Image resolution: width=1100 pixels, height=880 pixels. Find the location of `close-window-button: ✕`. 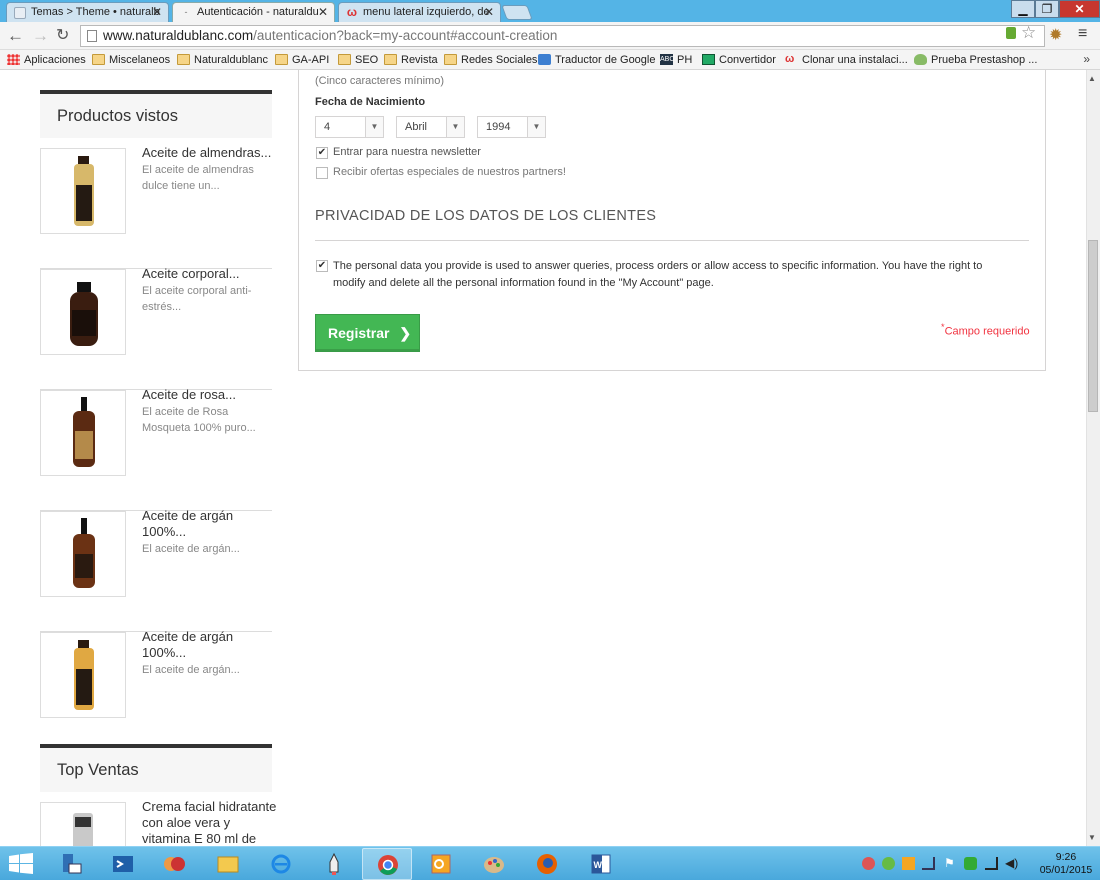

close-window-button: ✕ is located at coordinates (1079, 9).